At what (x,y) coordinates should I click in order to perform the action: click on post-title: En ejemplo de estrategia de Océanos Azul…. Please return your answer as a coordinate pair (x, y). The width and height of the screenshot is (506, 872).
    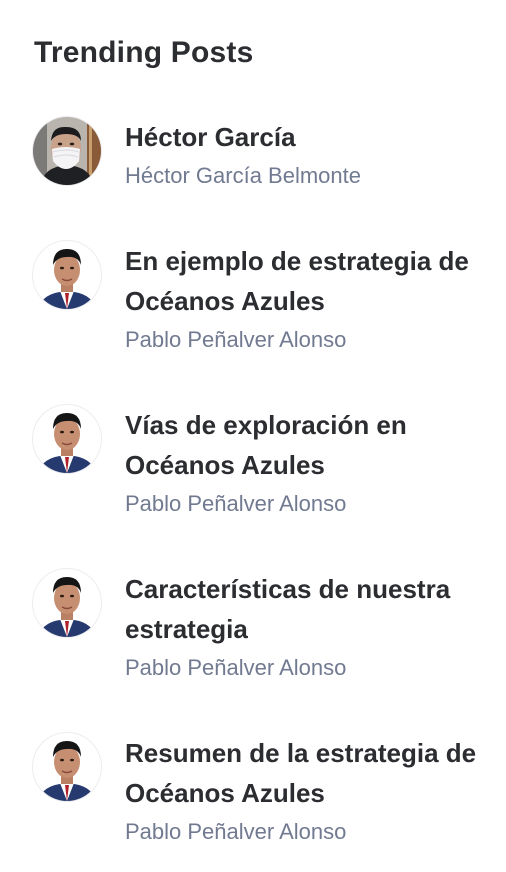
    Looking at the image, I should click on (305, 281).